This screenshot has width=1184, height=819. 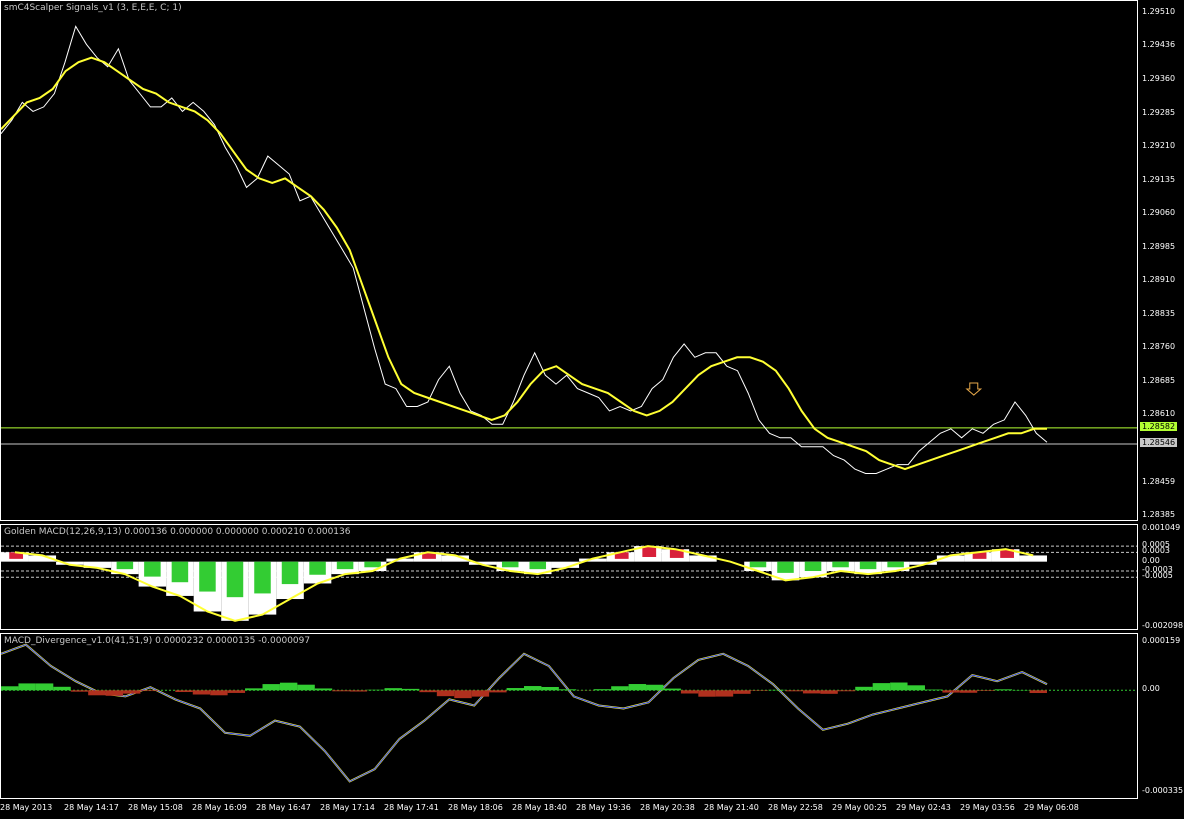 What do you see at coordinates (569, 583) in the screenshot?
I see `golden-macd-chart` at bounding box center [569, 583].